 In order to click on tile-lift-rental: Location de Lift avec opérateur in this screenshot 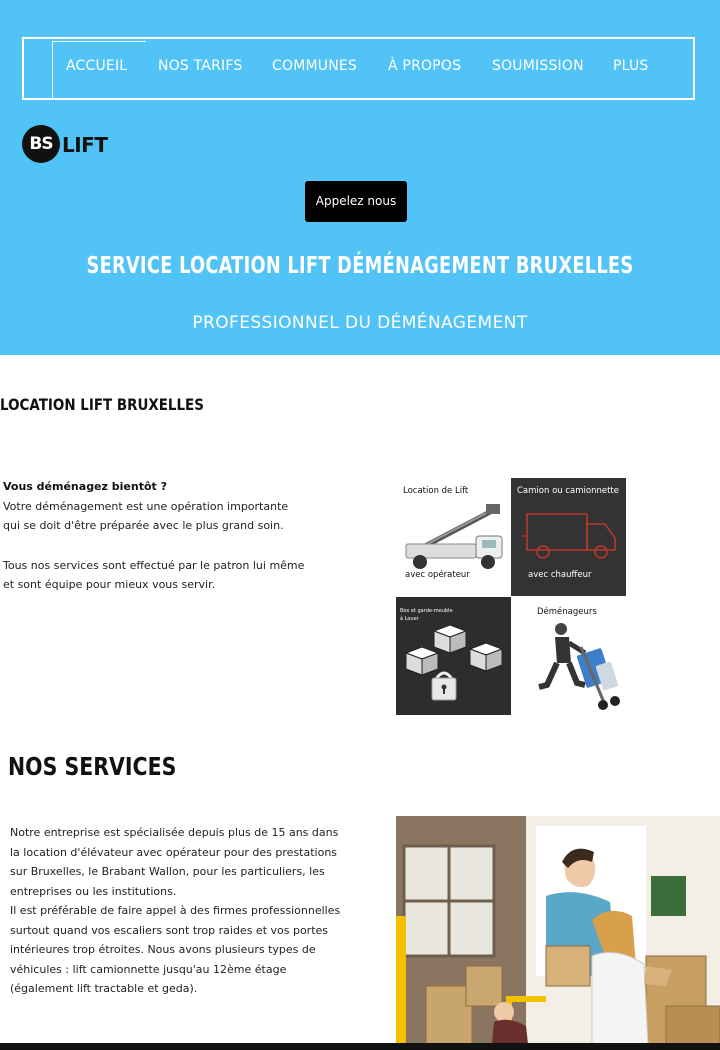, I will do `click(453, 537)`.